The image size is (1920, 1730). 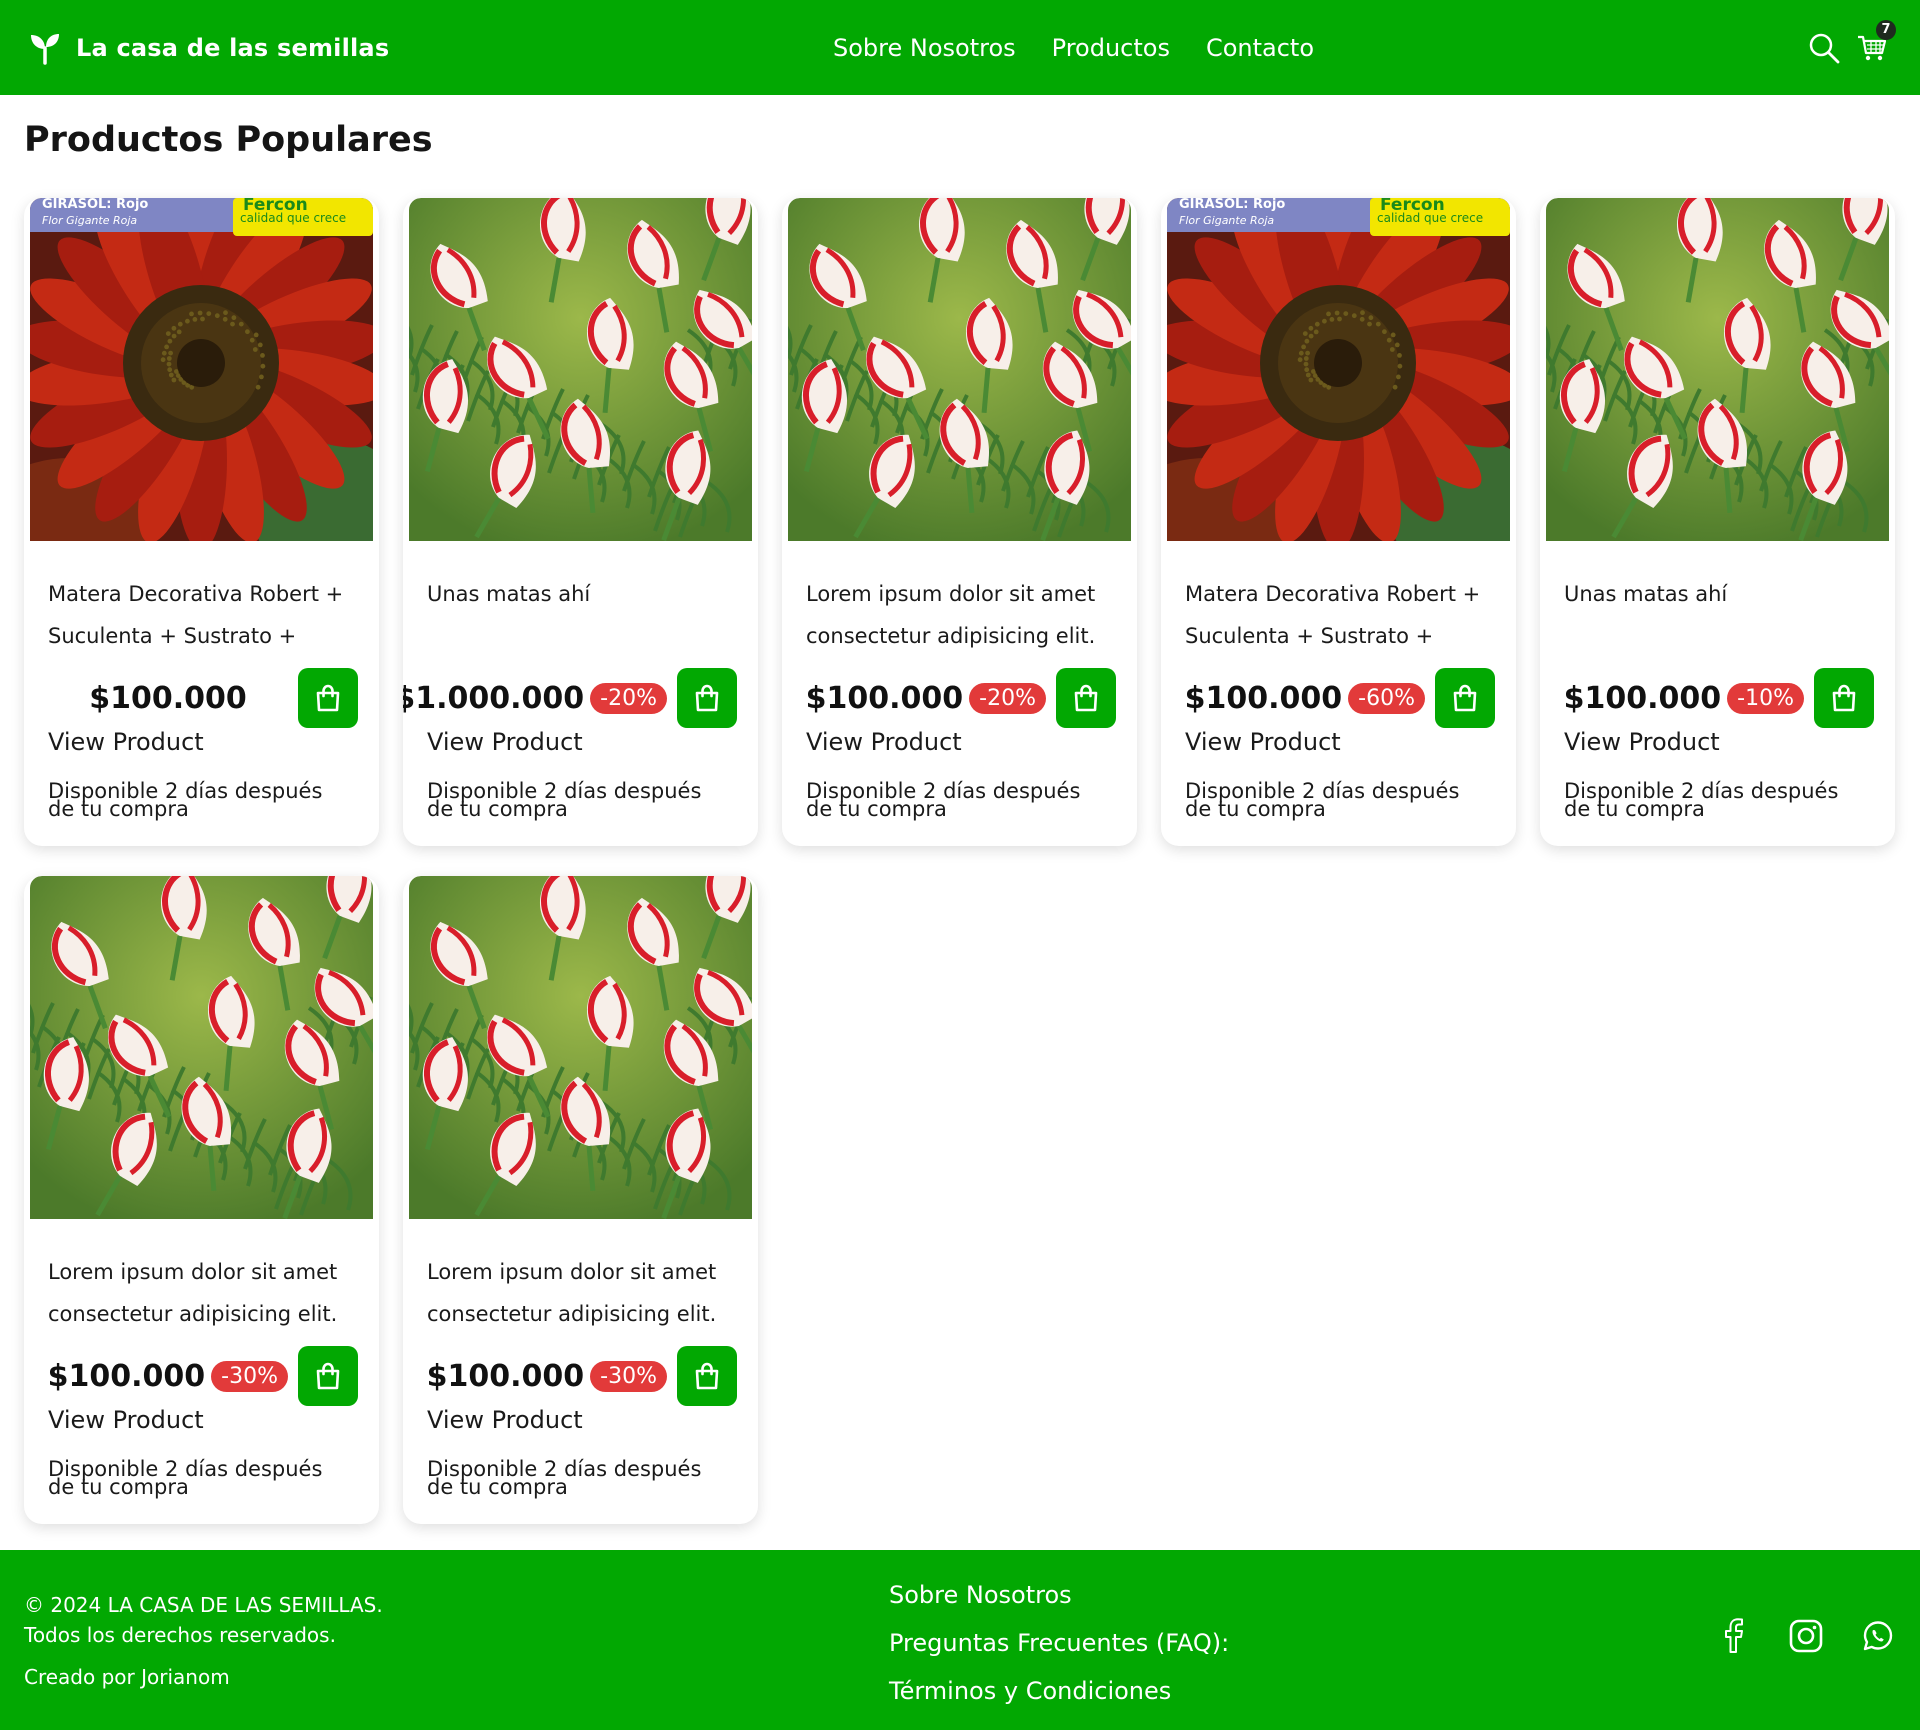 I want to click on main-nav: Sobre Nosotros Productos Contacto, so click(x=1073, y=47).